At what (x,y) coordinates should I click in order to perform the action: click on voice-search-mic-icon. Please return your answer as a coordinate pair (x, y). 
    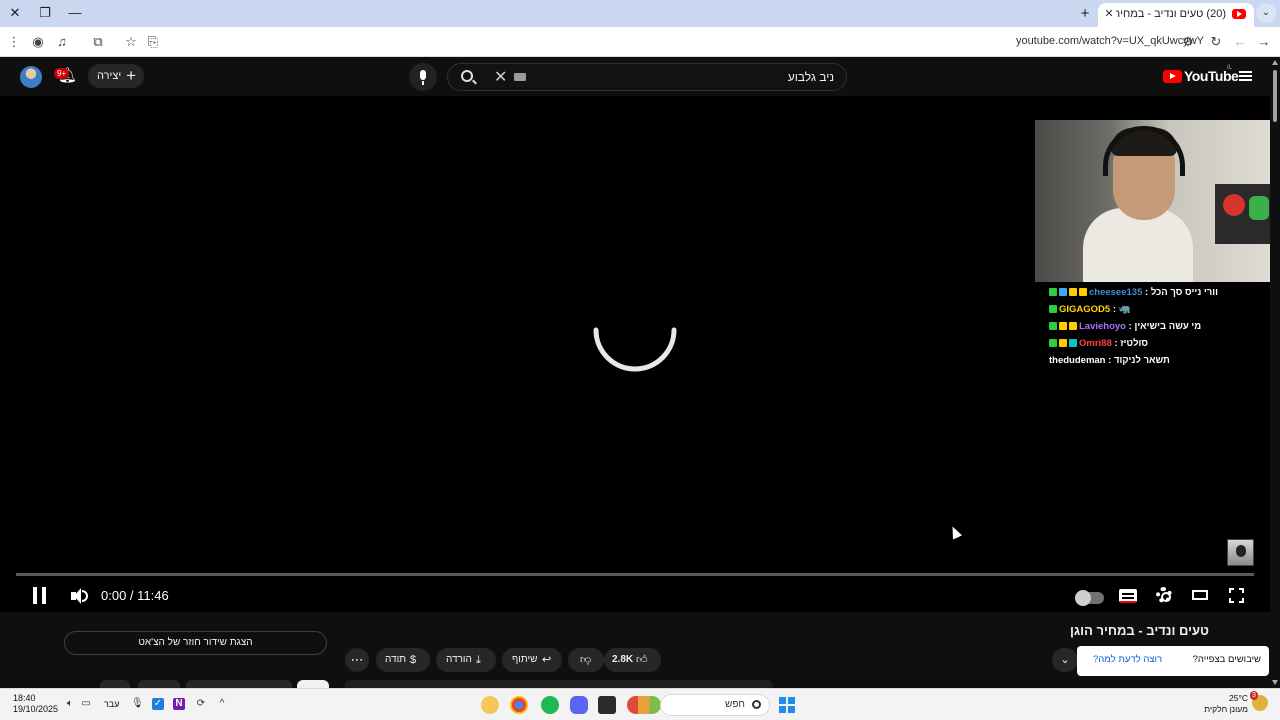
    Looking at the image, I should click on (423, 77).